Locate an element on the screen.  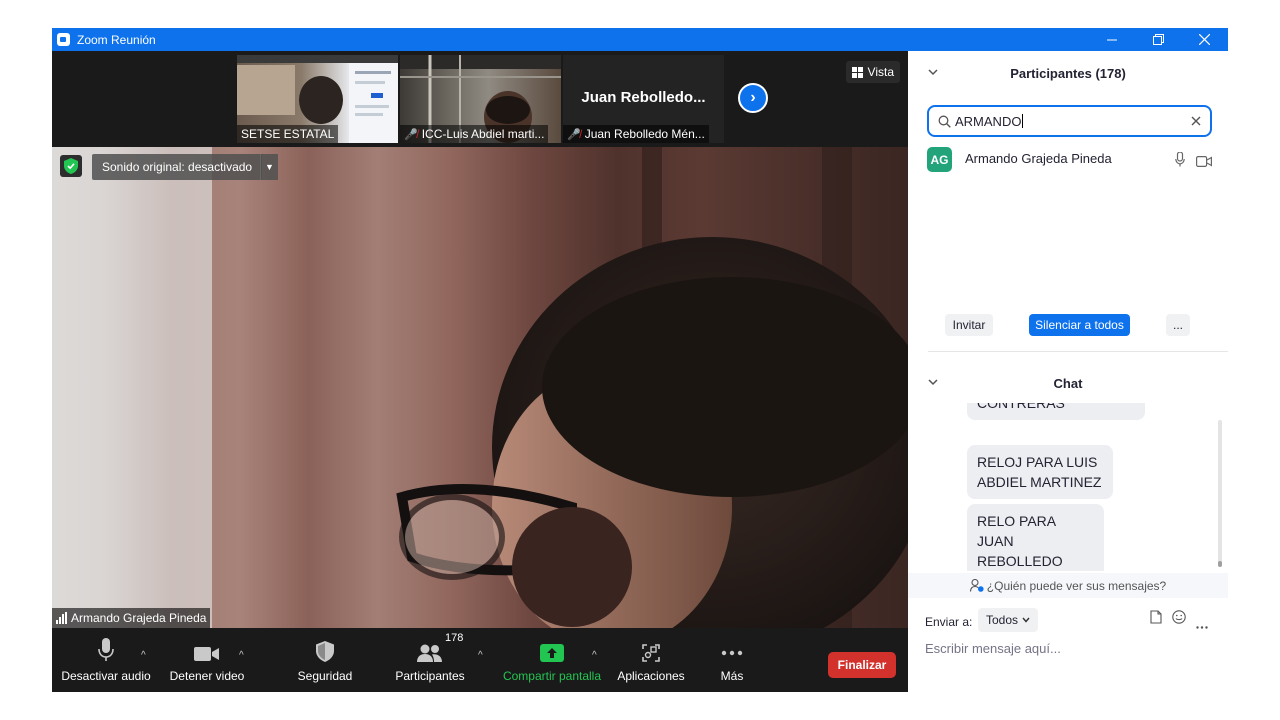
clear-search-button is located at coordinates (1196, 121).